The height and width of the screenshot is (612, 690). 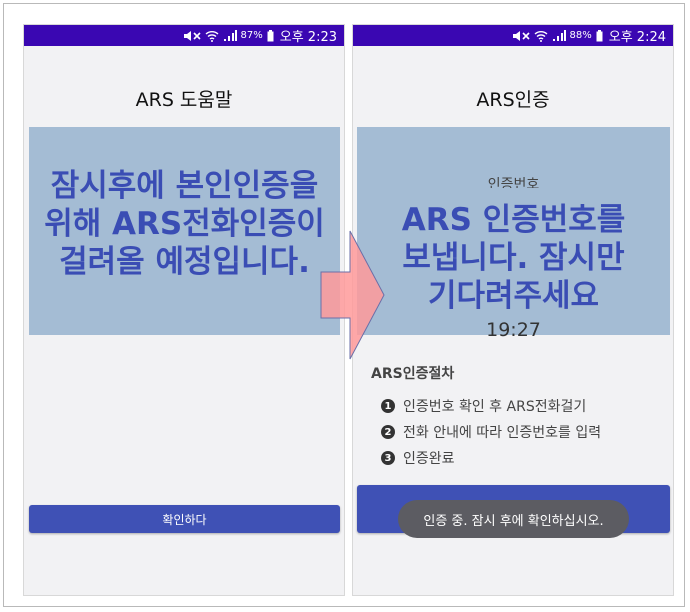 What do you see at coordinates (251, 35) in the screenshot?
I see `battery-percent: 87%` at bounding box center [251, 35].